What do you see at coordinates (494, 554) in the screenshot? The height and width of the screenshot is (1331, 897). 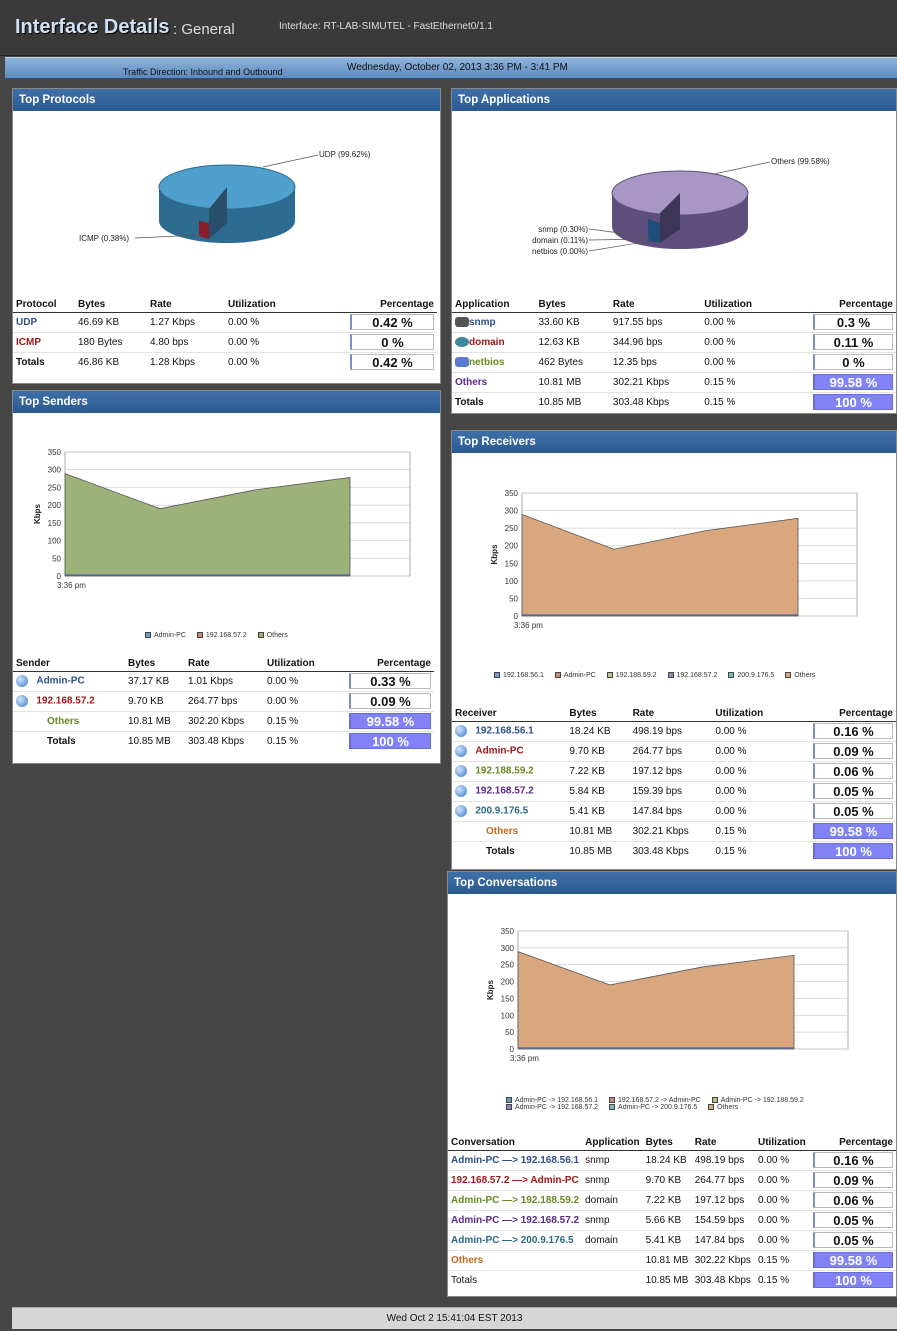 I see `y-axis-label: Kbps` at bounding box center [494, 554].